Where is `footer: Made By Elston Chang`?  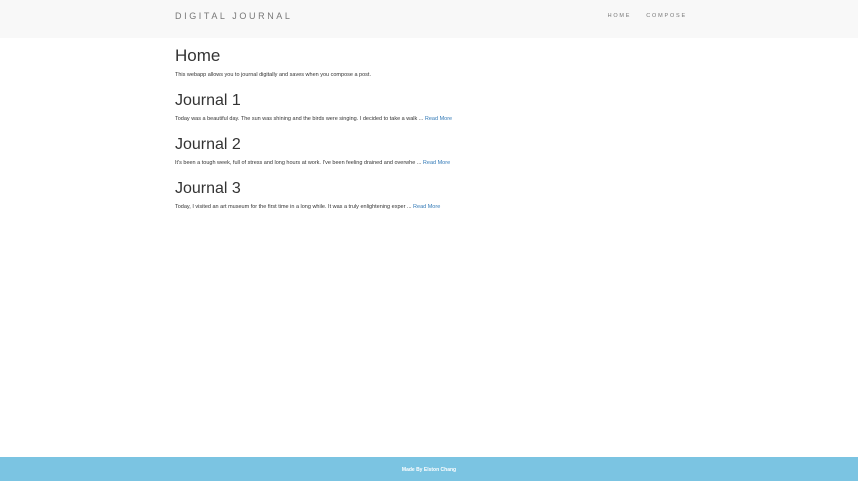
footer: Made By Elston Chang is located at coordinates (429, 469).